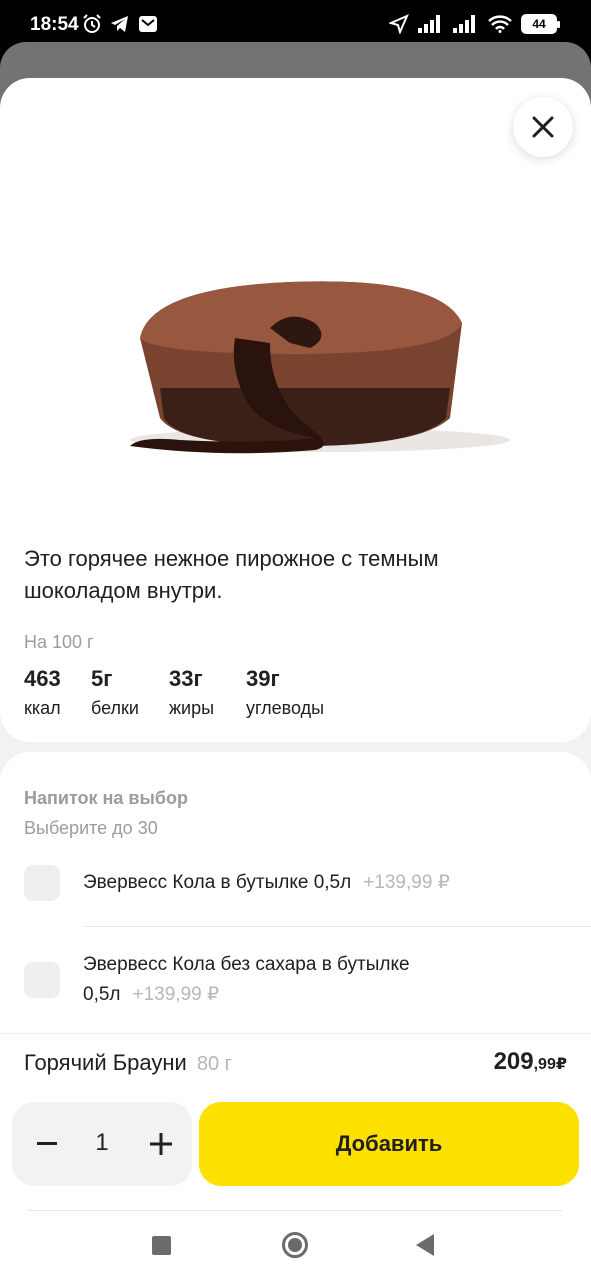  What do you see at coordinates (192, 692) in the screenshot?
I see `nutrition-fat: 33г жиры` at bounding box center [192, 692].